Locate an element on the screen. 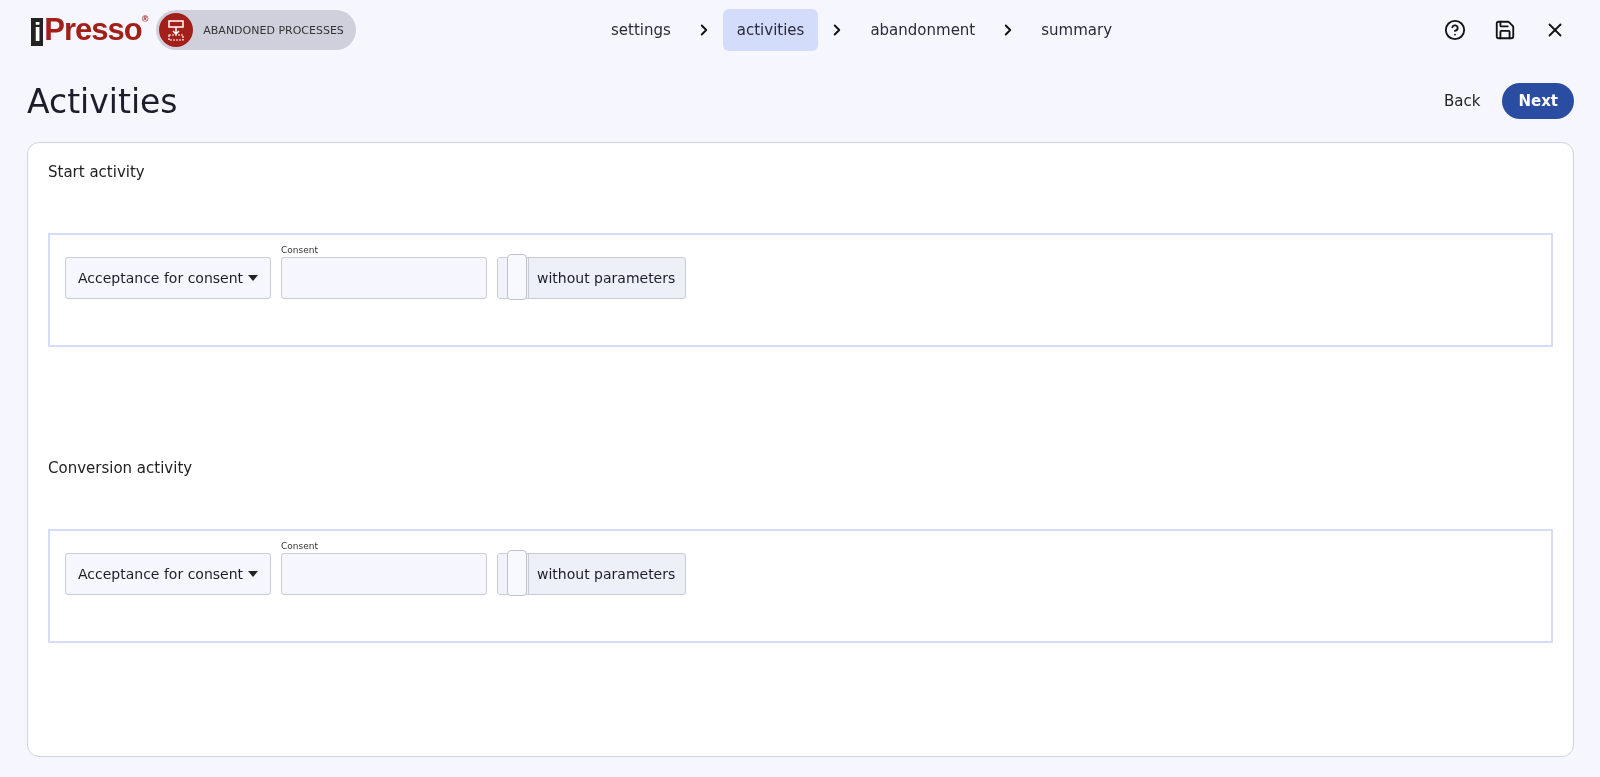 Image resolution: width=1600 pixels, height=777 pixels. module-badge: ABANDONED PROCESSES is located at coordinates (256, 30).